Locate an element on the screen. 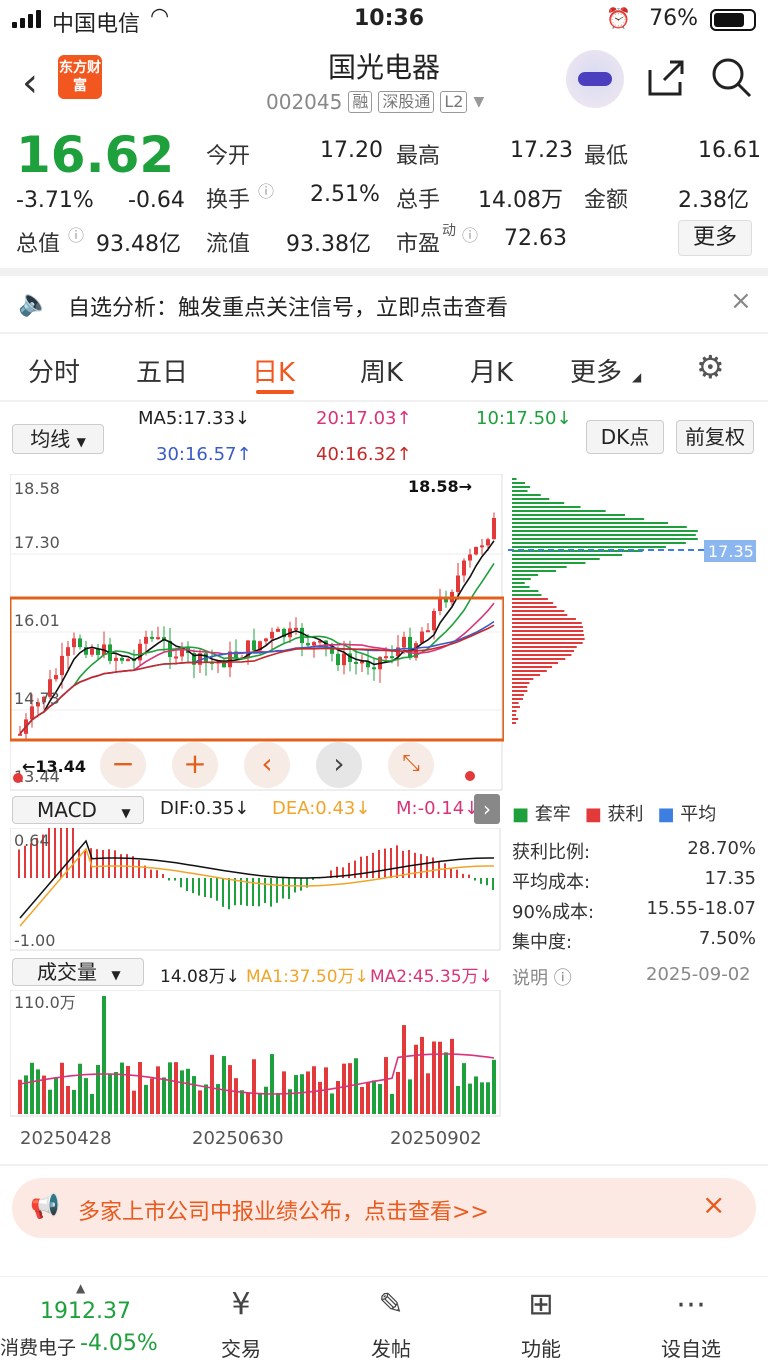  macd-chart: 0.64 -1.00 is located at coordinates (256, 890).